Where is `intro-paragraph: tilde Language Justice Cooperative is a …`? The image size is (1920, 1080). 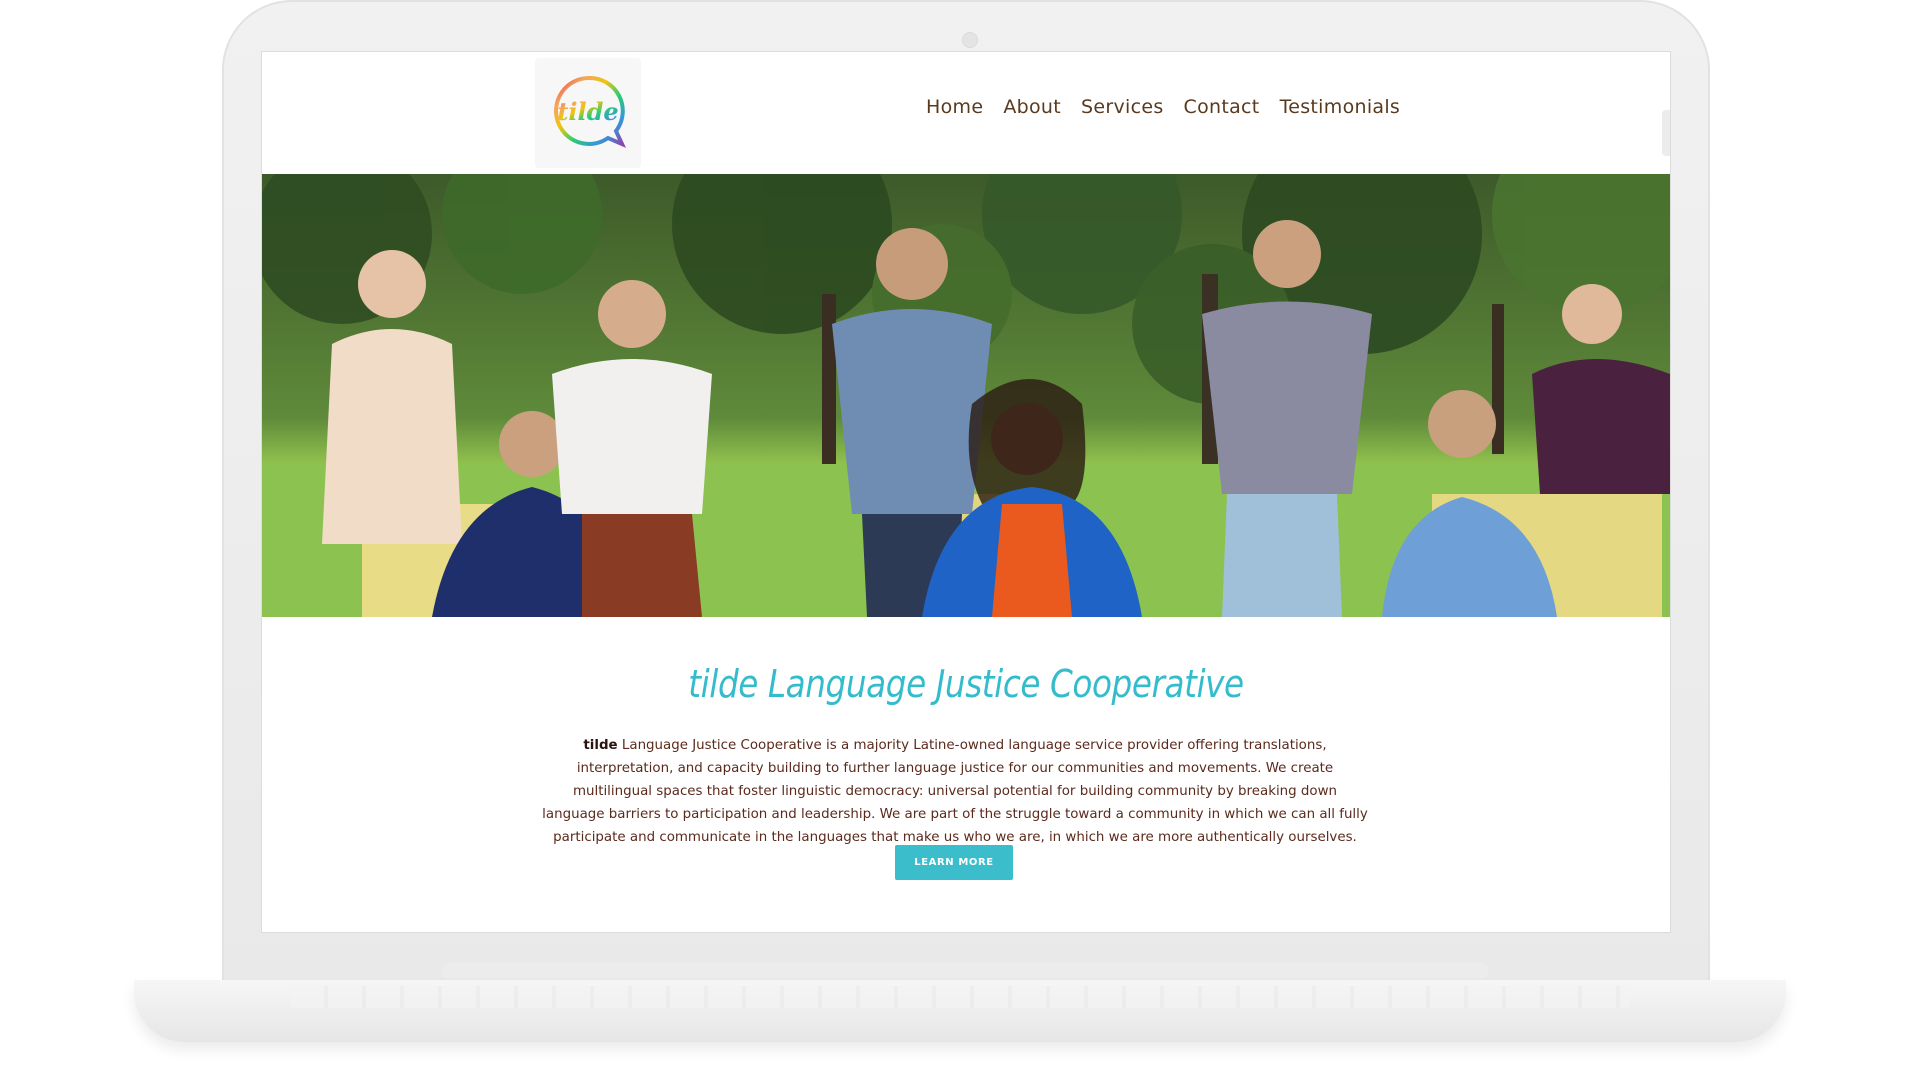
intro-paragraph: tilde Language Justice Cooperative is a … is located at coordinates (955, 791).